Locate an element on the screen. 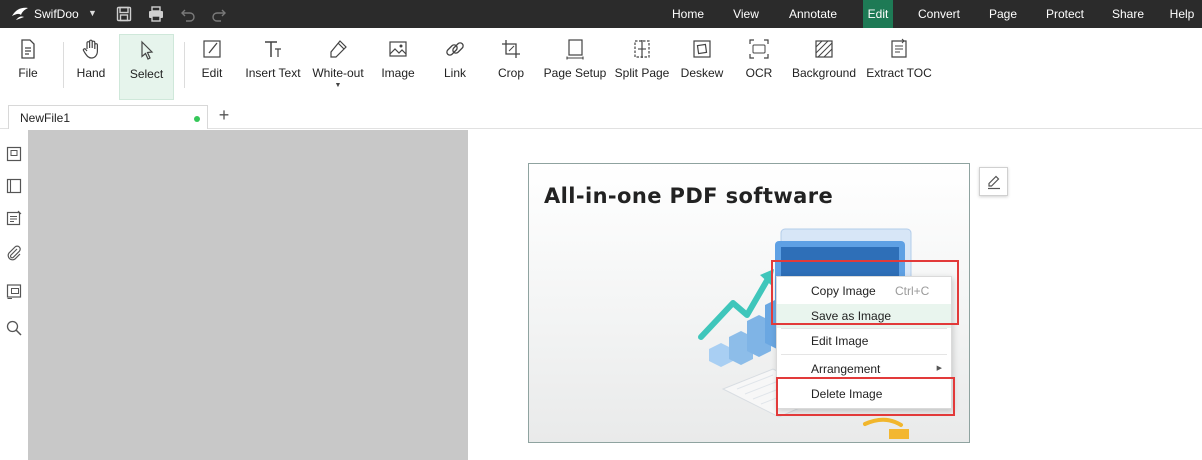  tool-link: Link is located at coordinates (455, 67).